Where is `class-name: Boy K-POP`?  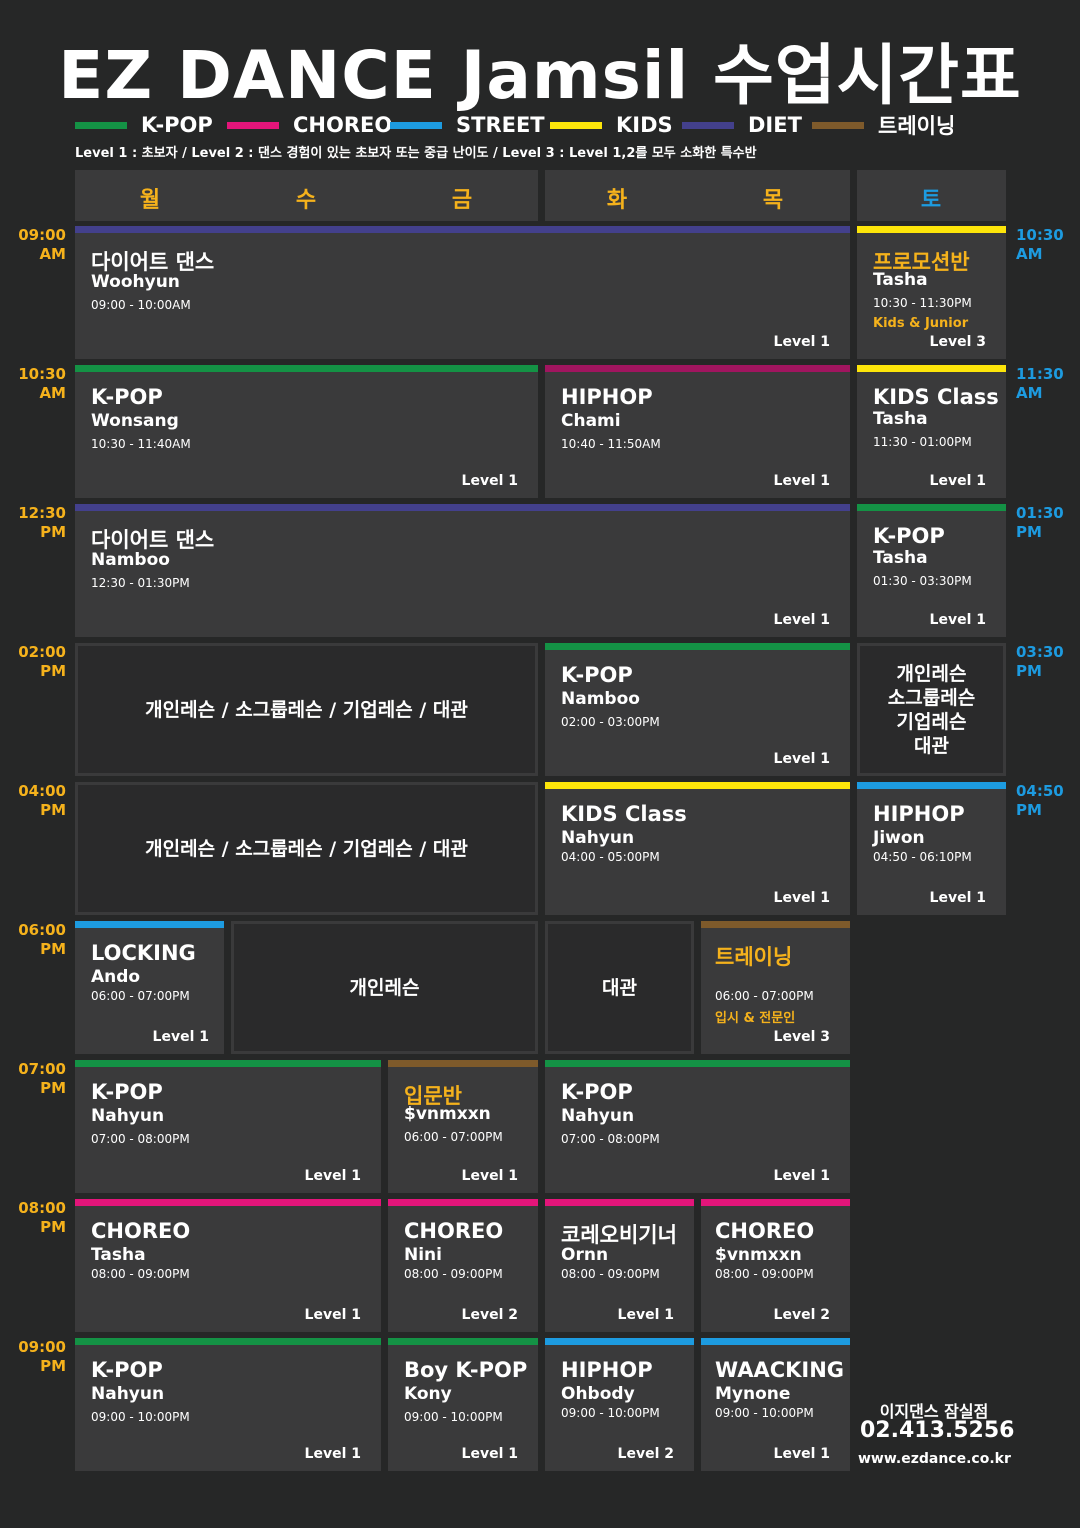
class-name: Boy K-POP is located at coordinates (466, 1370).